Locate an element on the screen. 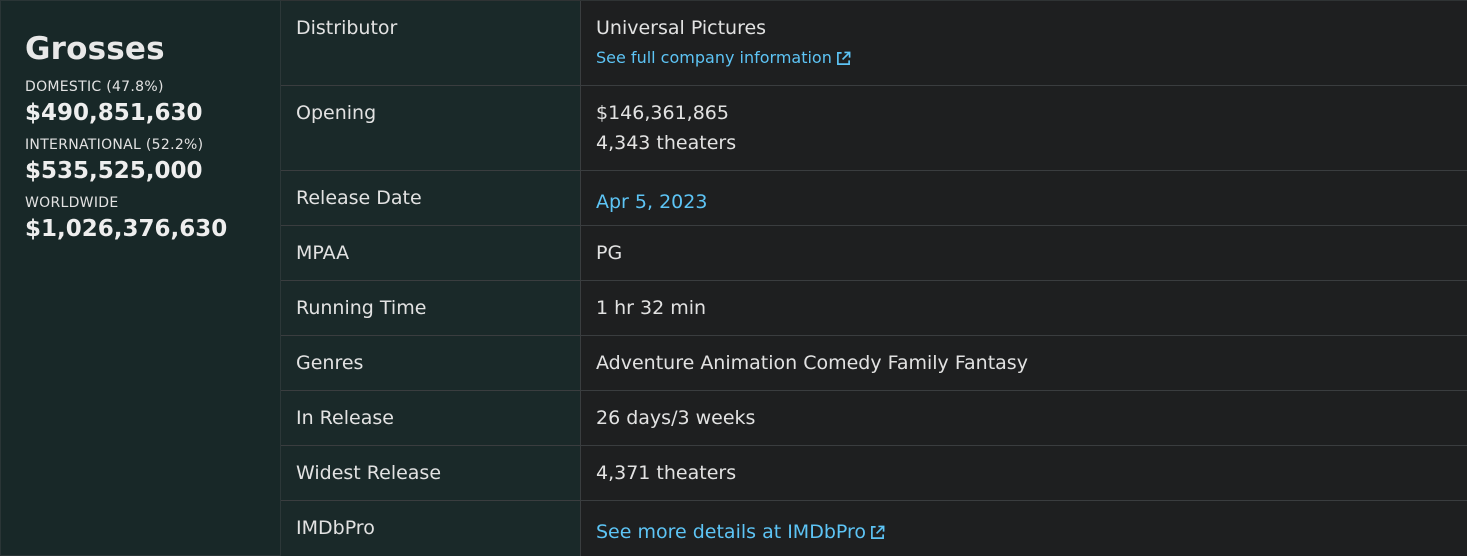 This screenshot has height=556, width=1467. mpaa-value: PG is located at coordinates (609, 253).